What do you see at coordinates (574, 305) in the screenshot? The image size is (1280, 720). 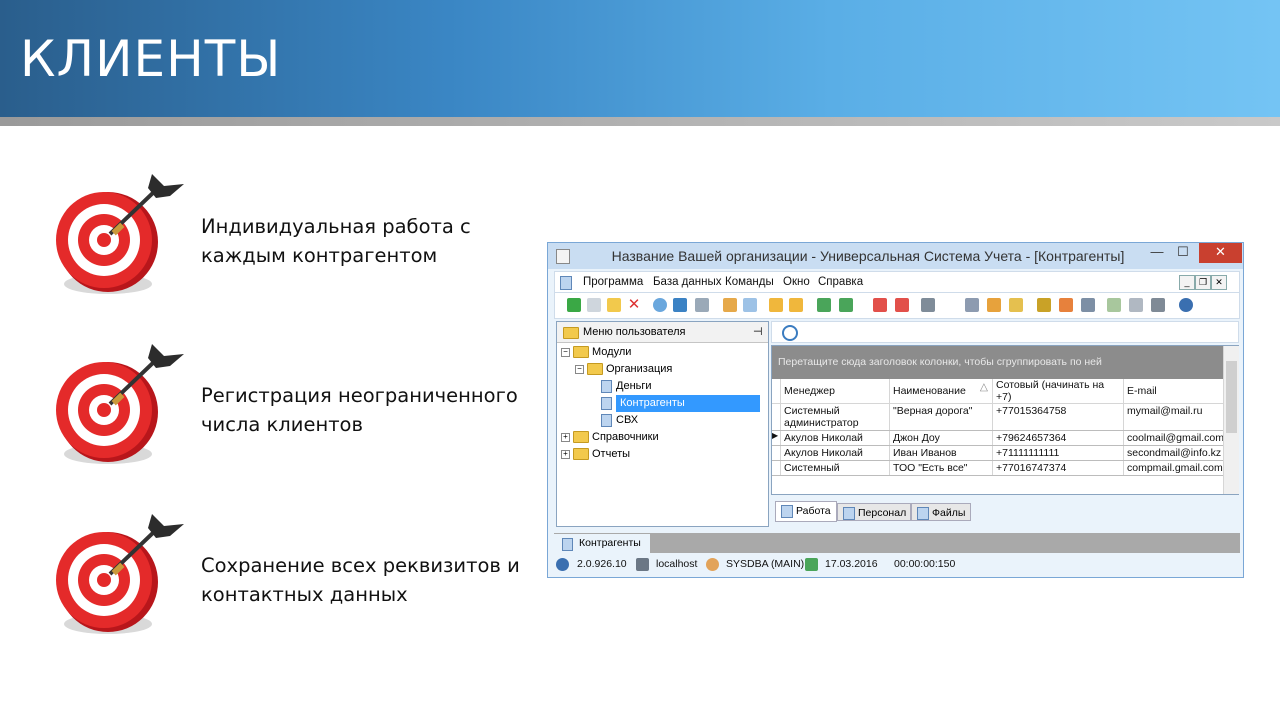 I see `add-icon` at bounding box center [574, 305].